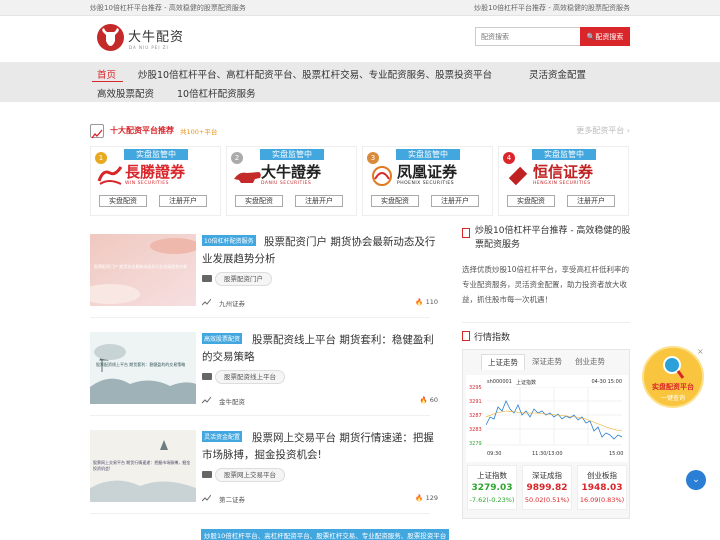 The height and width of the screenshot is (540, 720). What do you see at coordinates (247, 176) in the screenshot?
I see `bull-logo-icon` at bounding box center [247, 176].